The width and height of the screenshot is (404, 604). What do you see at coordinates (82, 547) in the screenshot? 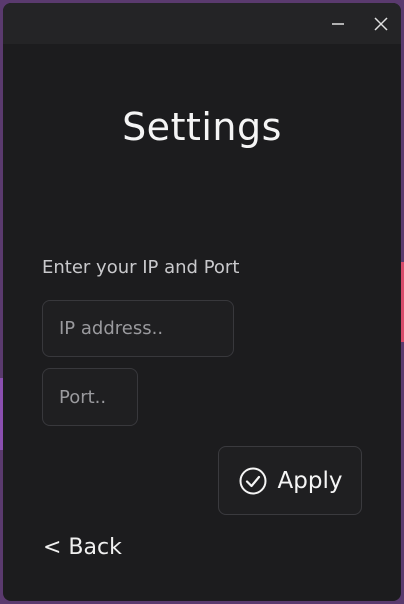
I see `back-link: < Back` at bounding box center [82, 547].